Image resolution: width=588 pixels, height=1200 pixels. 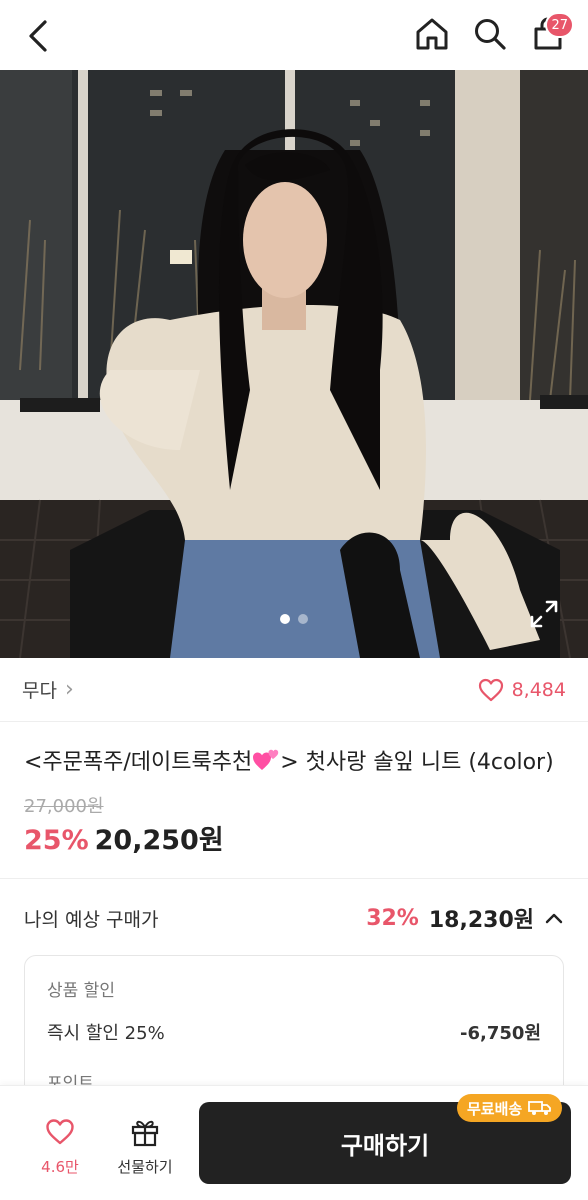 I want to click on cart-count-badge: 27, so click(x=559, y=25).